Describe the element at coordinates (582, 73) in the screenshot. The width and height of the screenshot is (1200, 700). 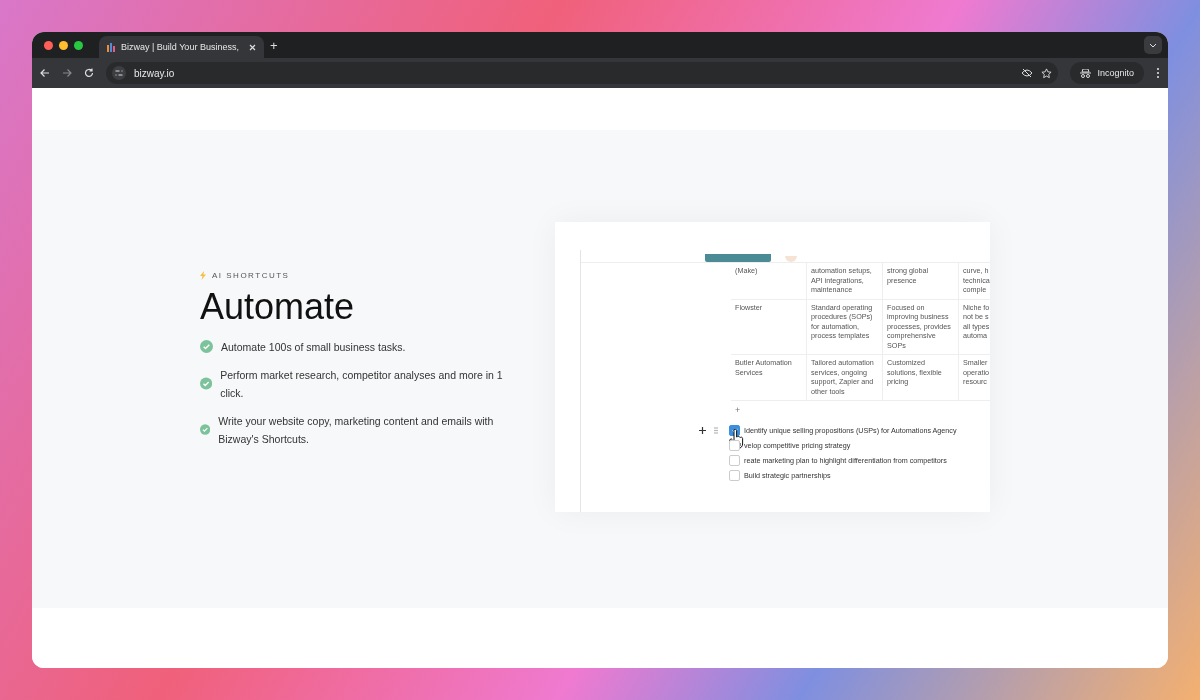
I see `address-bar: bizway.io` at that location.